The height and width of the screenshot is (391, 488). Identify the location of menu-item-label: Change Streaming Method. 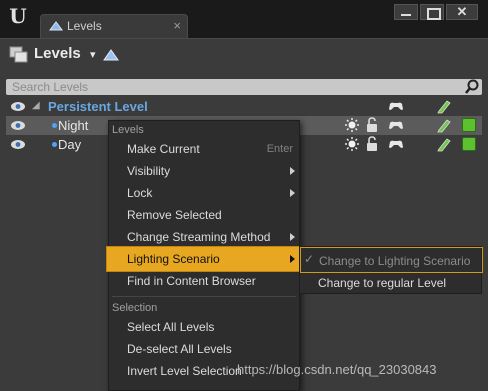
(199, 237).